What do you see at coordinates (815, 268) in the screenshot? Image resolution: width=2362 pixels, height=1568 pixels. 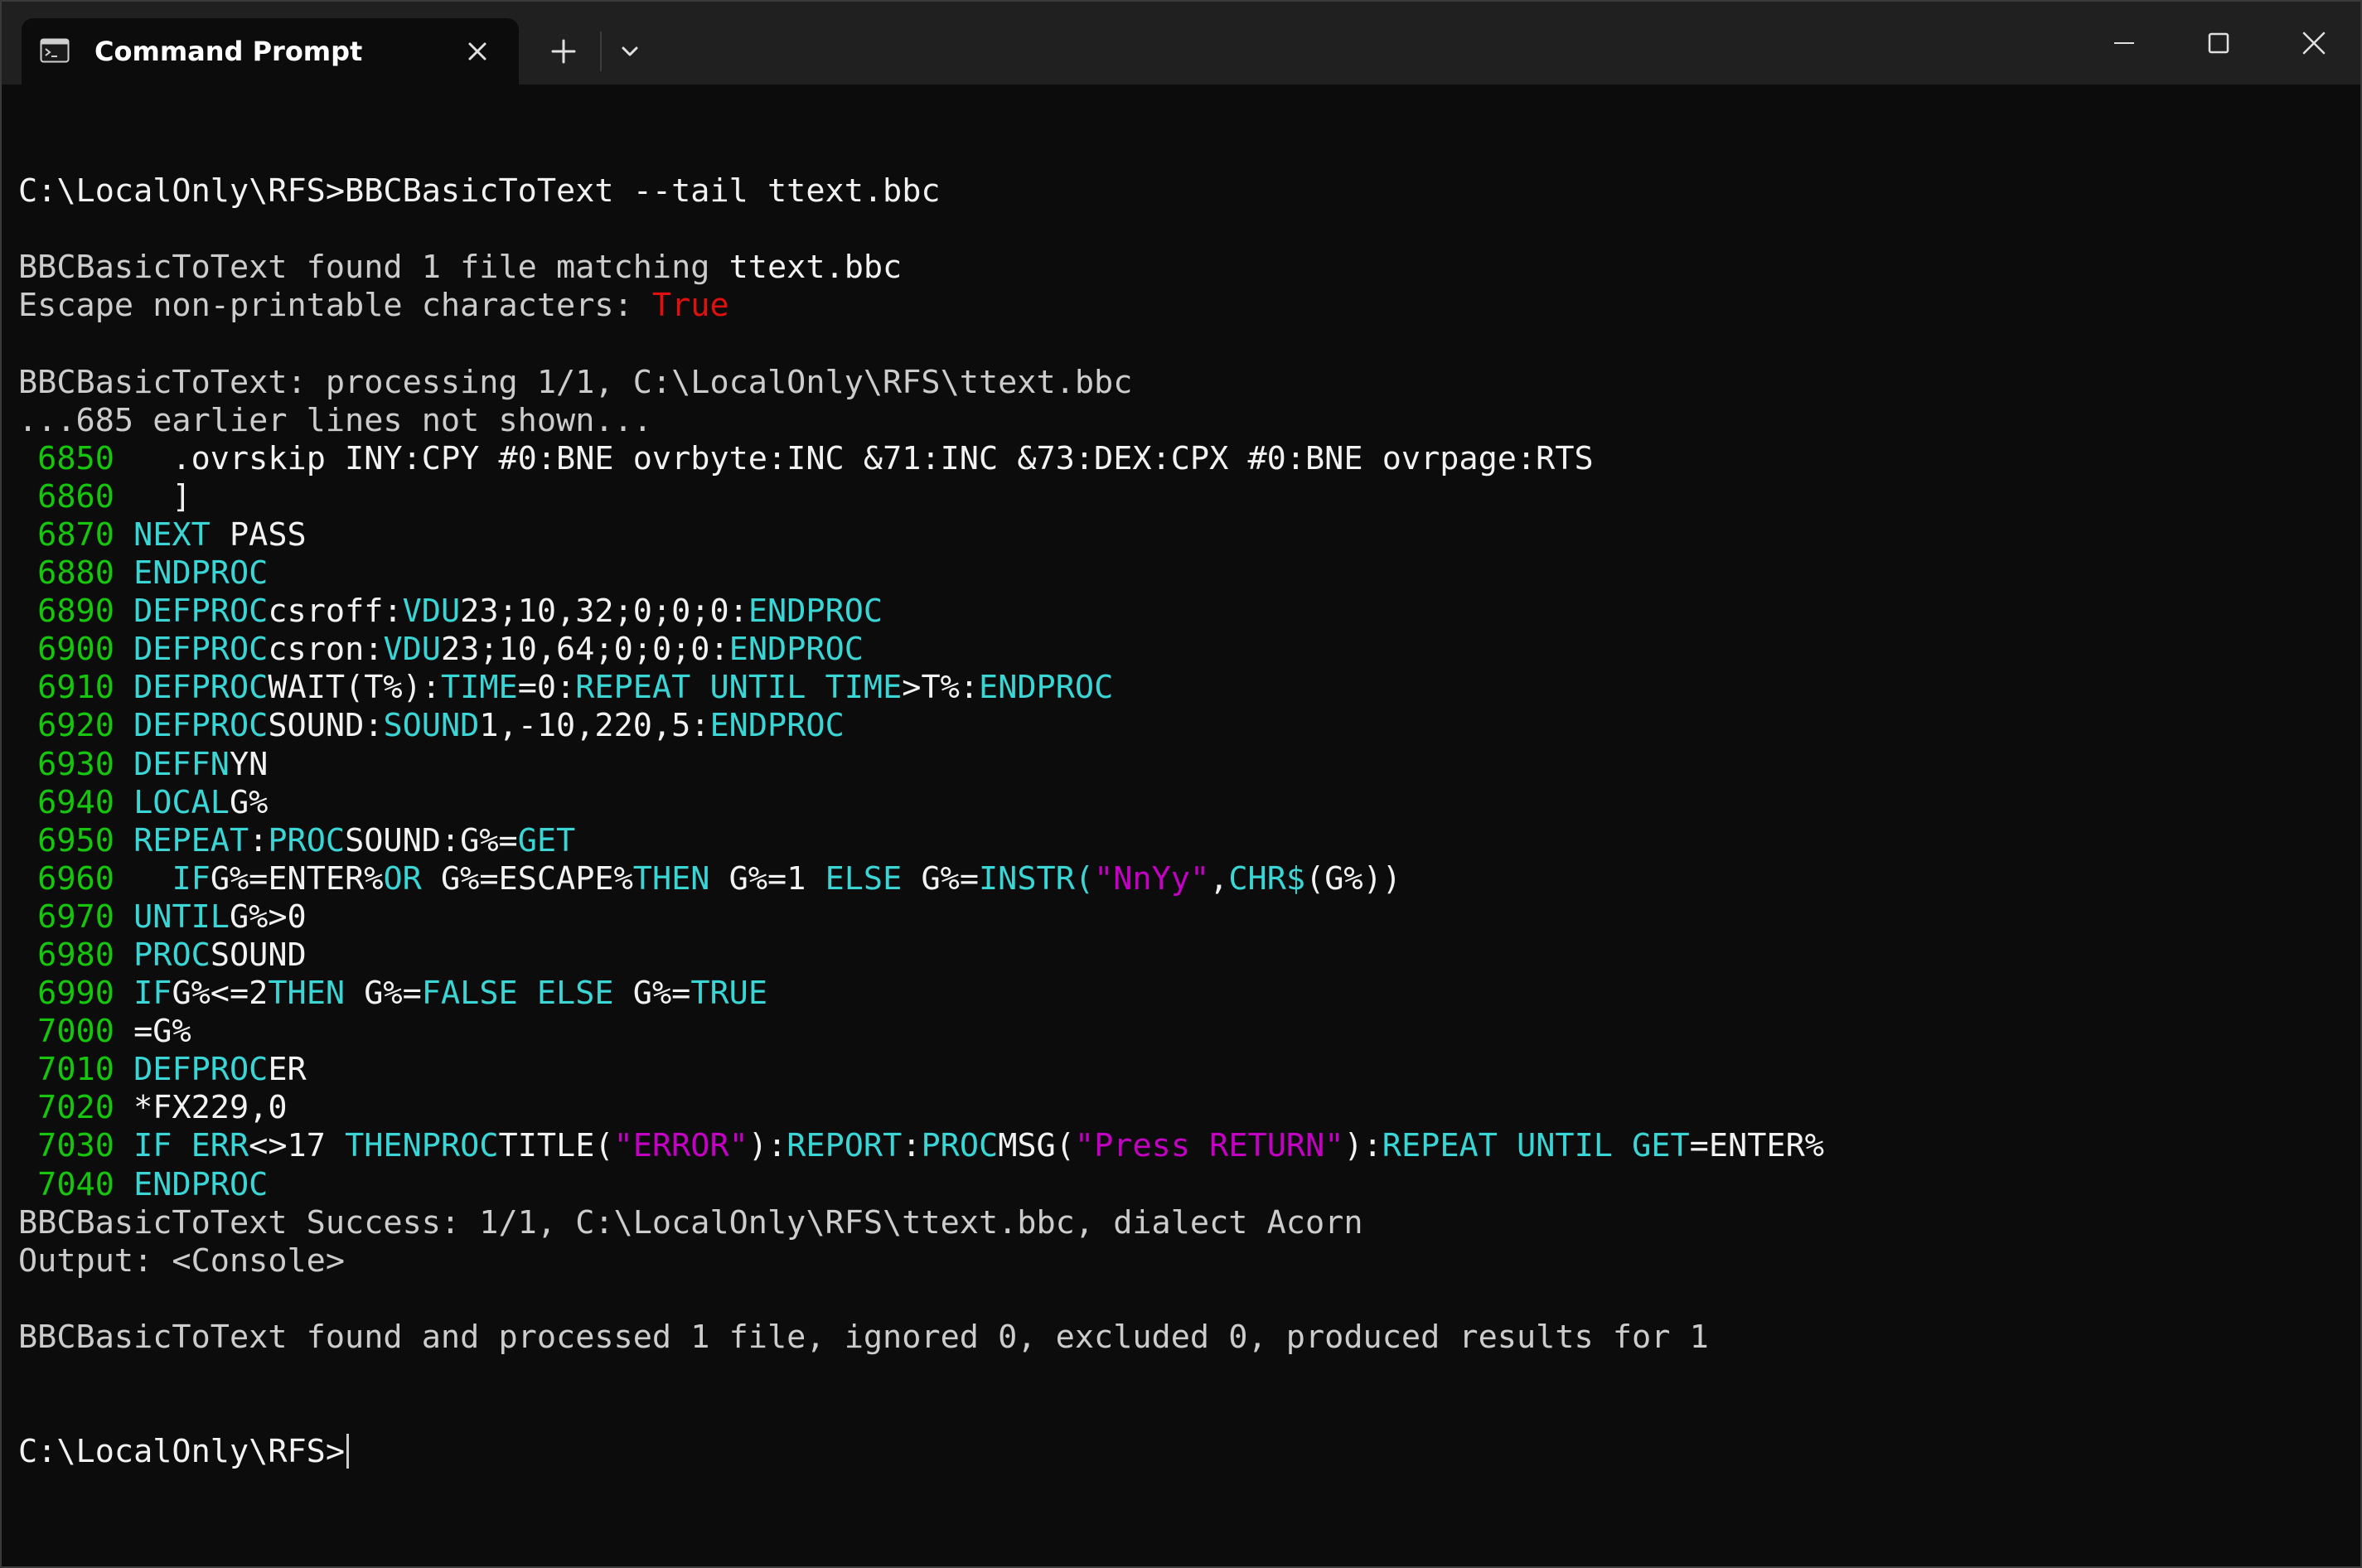 I see `terminal-text: ttext.bbc` at bounding box center [815, 268].